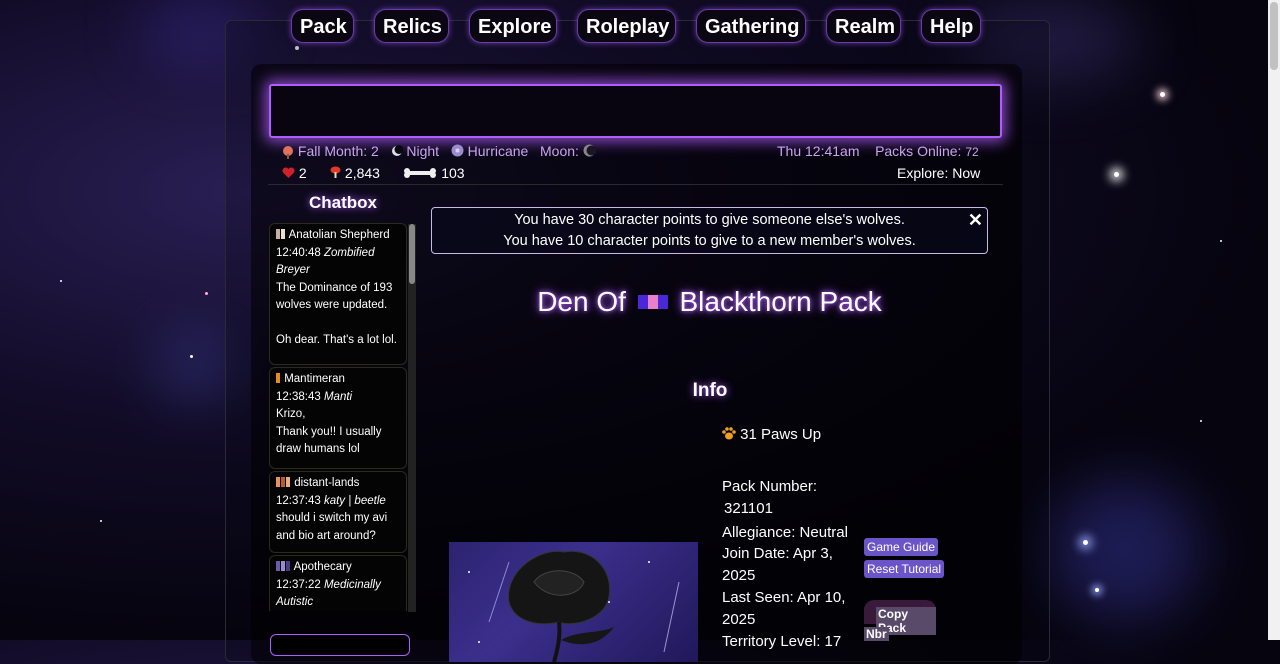  Describe the element at coordinates (338, 484) in the screenshot. I see `chat-username: distant-lands` at that location.